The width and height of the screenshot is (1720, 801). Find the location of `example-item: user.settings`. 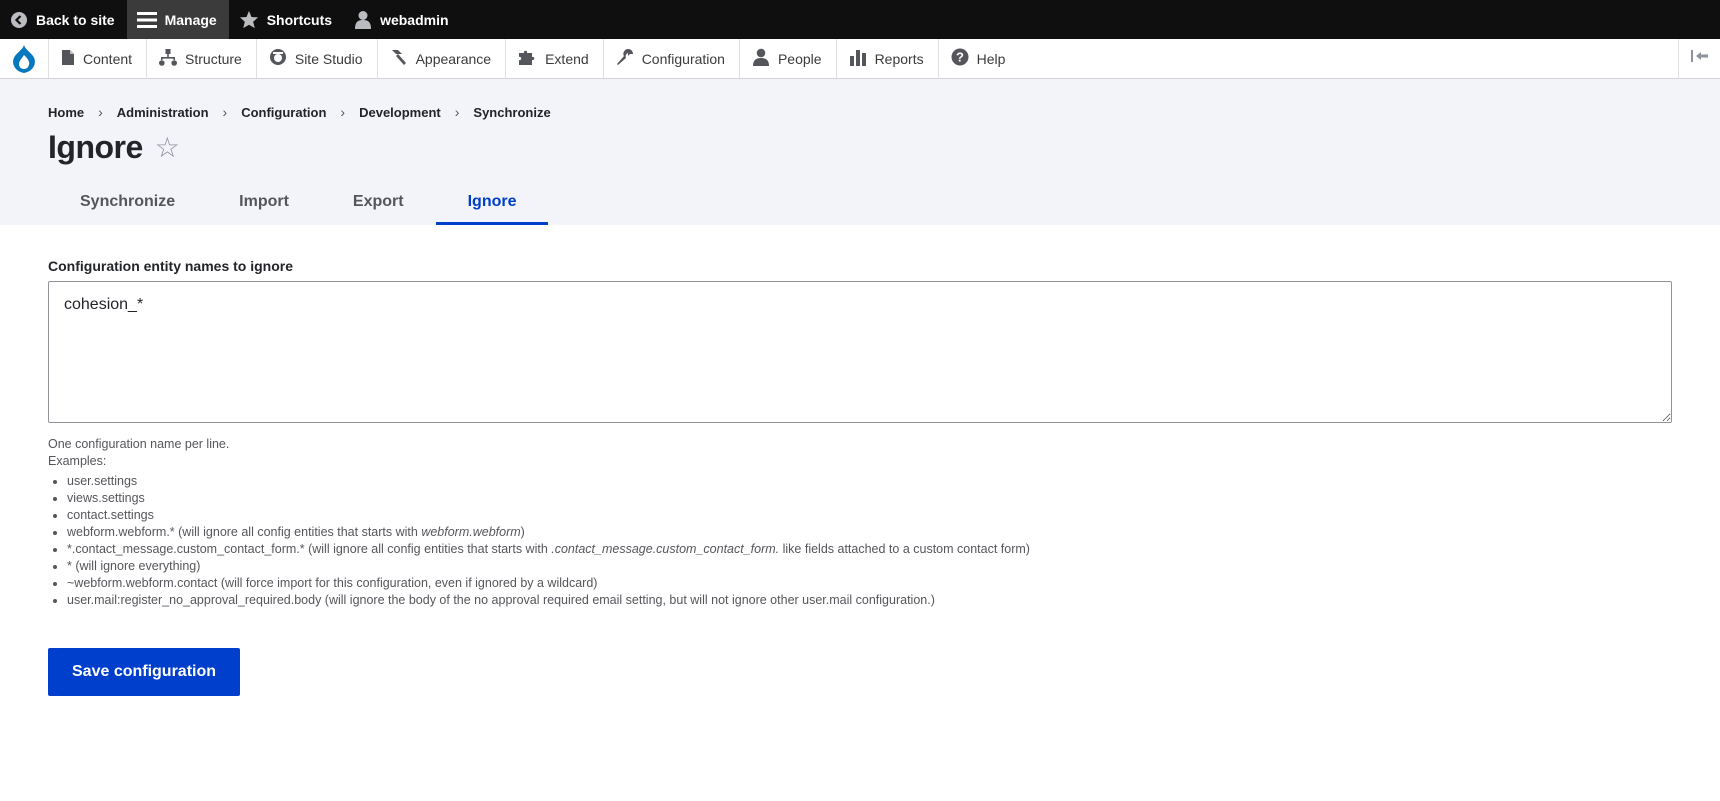

example-item: user.settings is located at coordinates (869, 481).